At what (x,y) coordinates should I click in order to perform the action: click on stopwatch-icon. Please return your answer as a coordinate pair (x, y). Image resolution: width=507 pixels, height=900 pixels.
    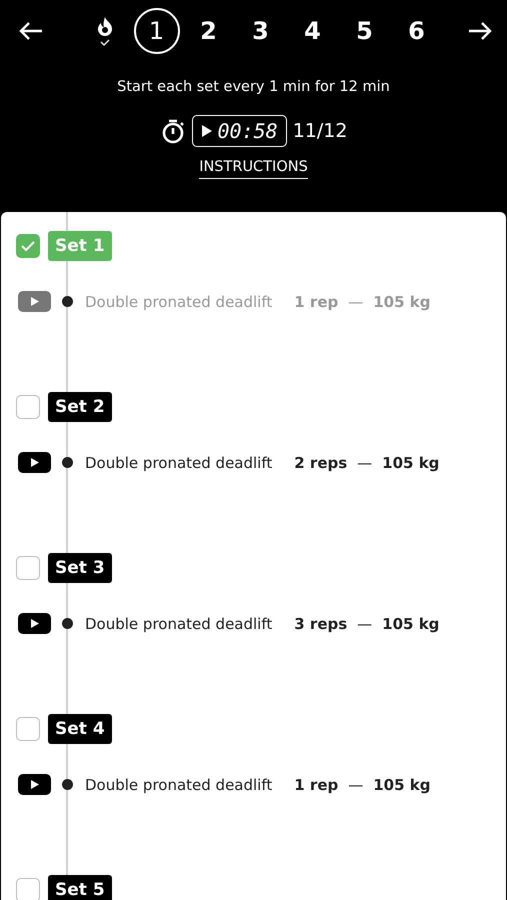
    Looking at the image, I should click on (173, 131).